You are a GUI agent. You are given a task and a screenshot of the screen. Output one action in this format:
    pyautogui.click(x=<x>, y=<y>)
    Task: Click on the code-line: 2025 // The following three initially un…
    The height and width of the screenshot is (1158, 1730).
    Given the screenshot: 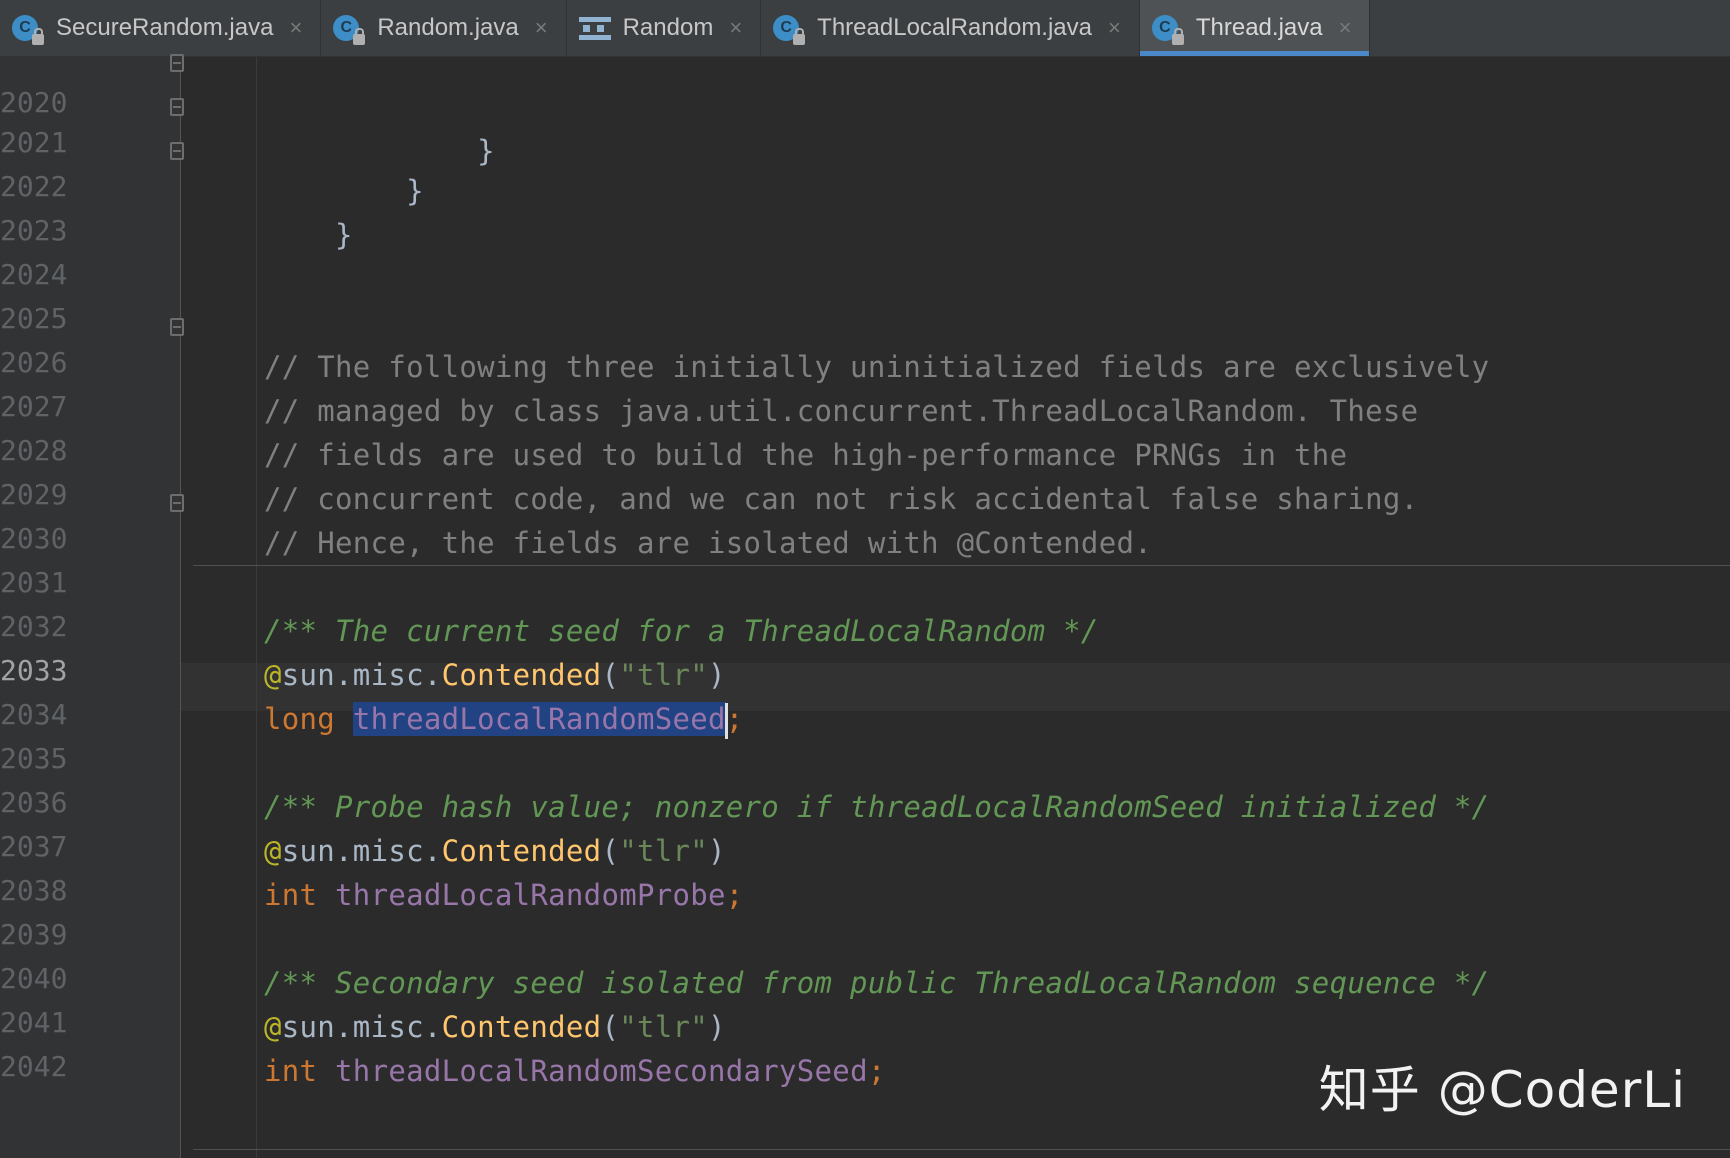 What is the action you would take?
    pyautogui.click(x=865, y=315)
    